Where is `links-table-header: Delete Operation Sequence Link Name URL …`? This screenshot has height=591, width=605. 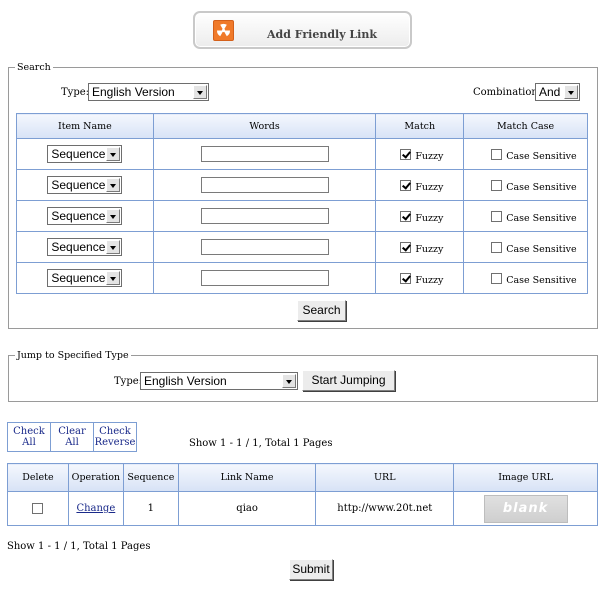
links-table-header: Delete Operation Sequence Link Name URL … is located at coordinates (302, 477).